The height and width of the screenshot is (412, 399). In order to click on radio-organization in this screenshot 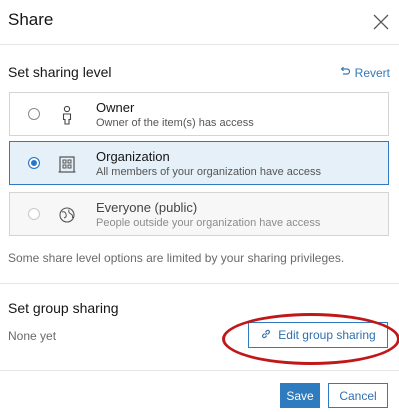, I will do `click(34, 163)`.